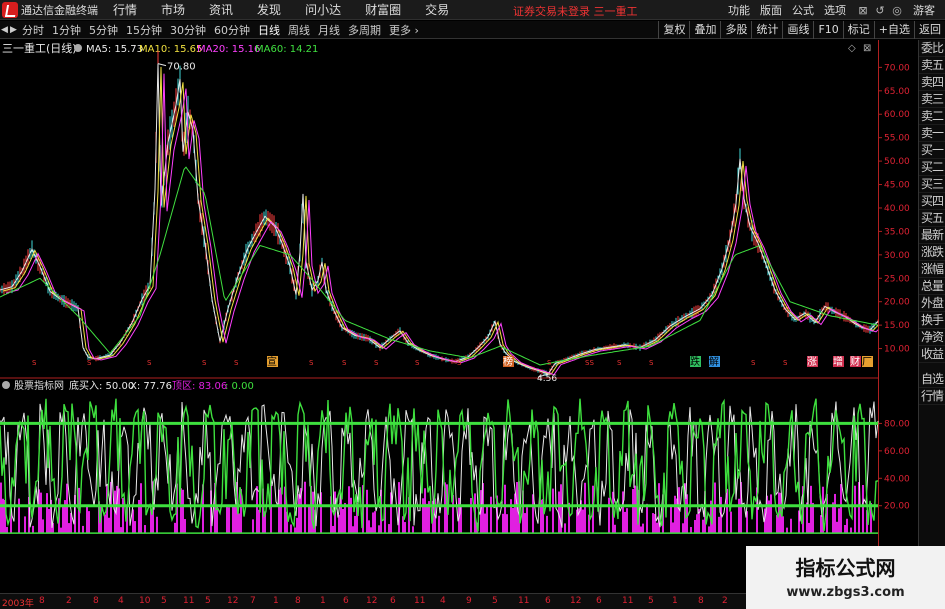 This screenshot has height=609, width=945. What do you see at coordinates (880, 10) in the screenshot?
I see `refresh-icon: ↺` at bounding box center [880, 10].